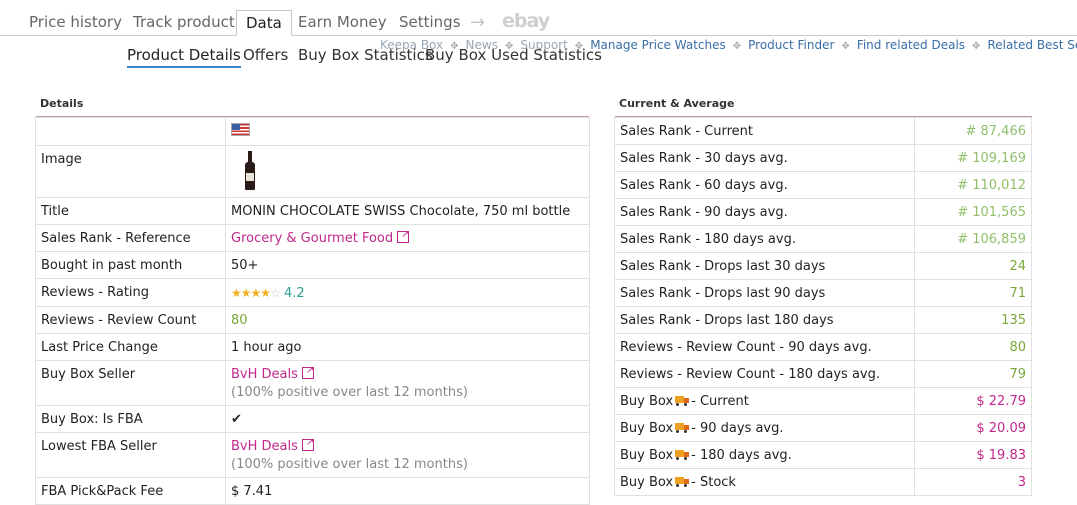  I want to click on table-row: Sales Rank - 90 days avg. # 101,565, so click(823, 212).